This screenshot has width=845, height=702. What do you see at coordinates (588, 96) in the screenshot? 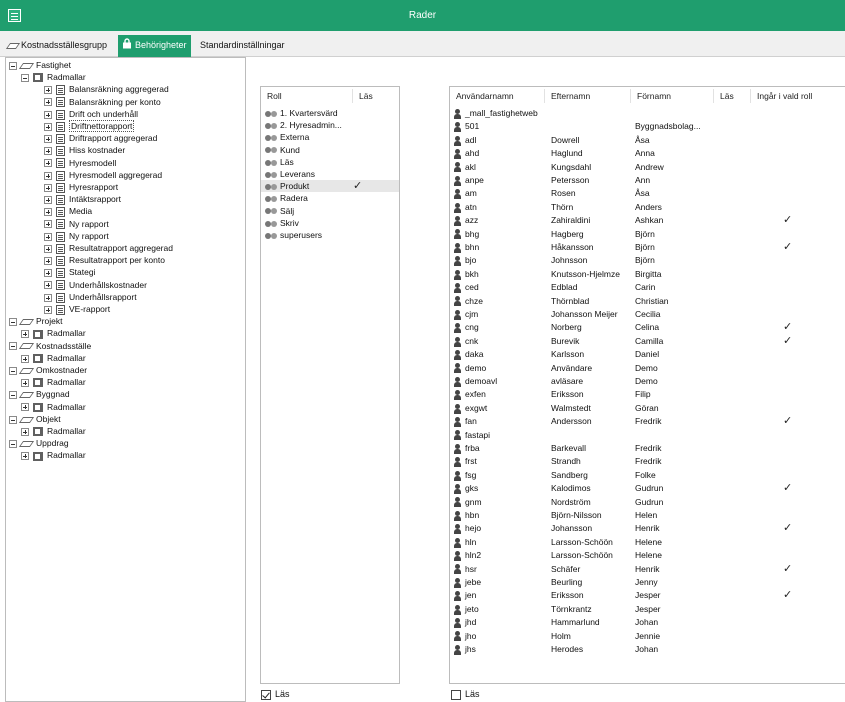
I see `column-header-efternamn: Efternamn` at bounding box center [588, 96].